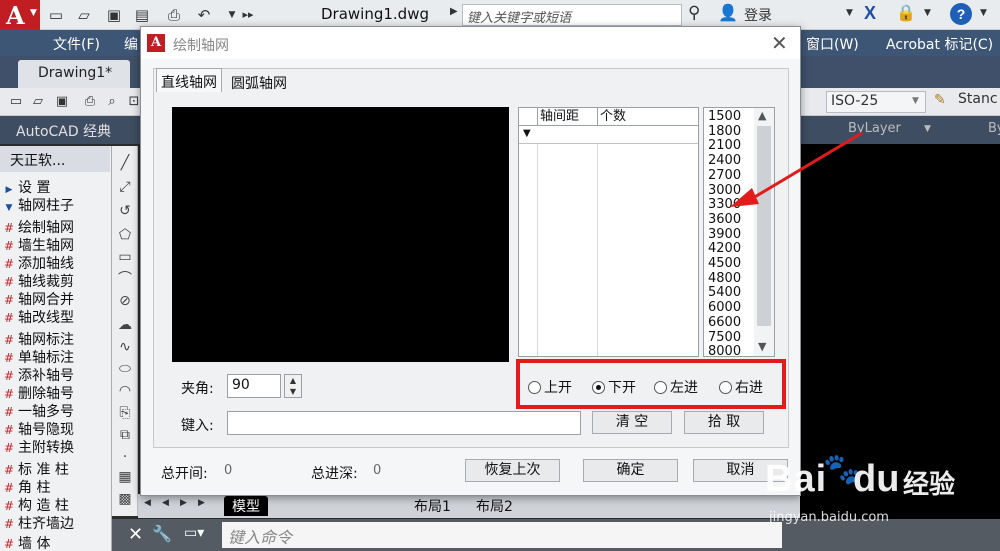  What do you see at coordinates (983, 13) in the screenshot?
I see `help-dropdown-icon: ▼` at bounding box center [983, 13].